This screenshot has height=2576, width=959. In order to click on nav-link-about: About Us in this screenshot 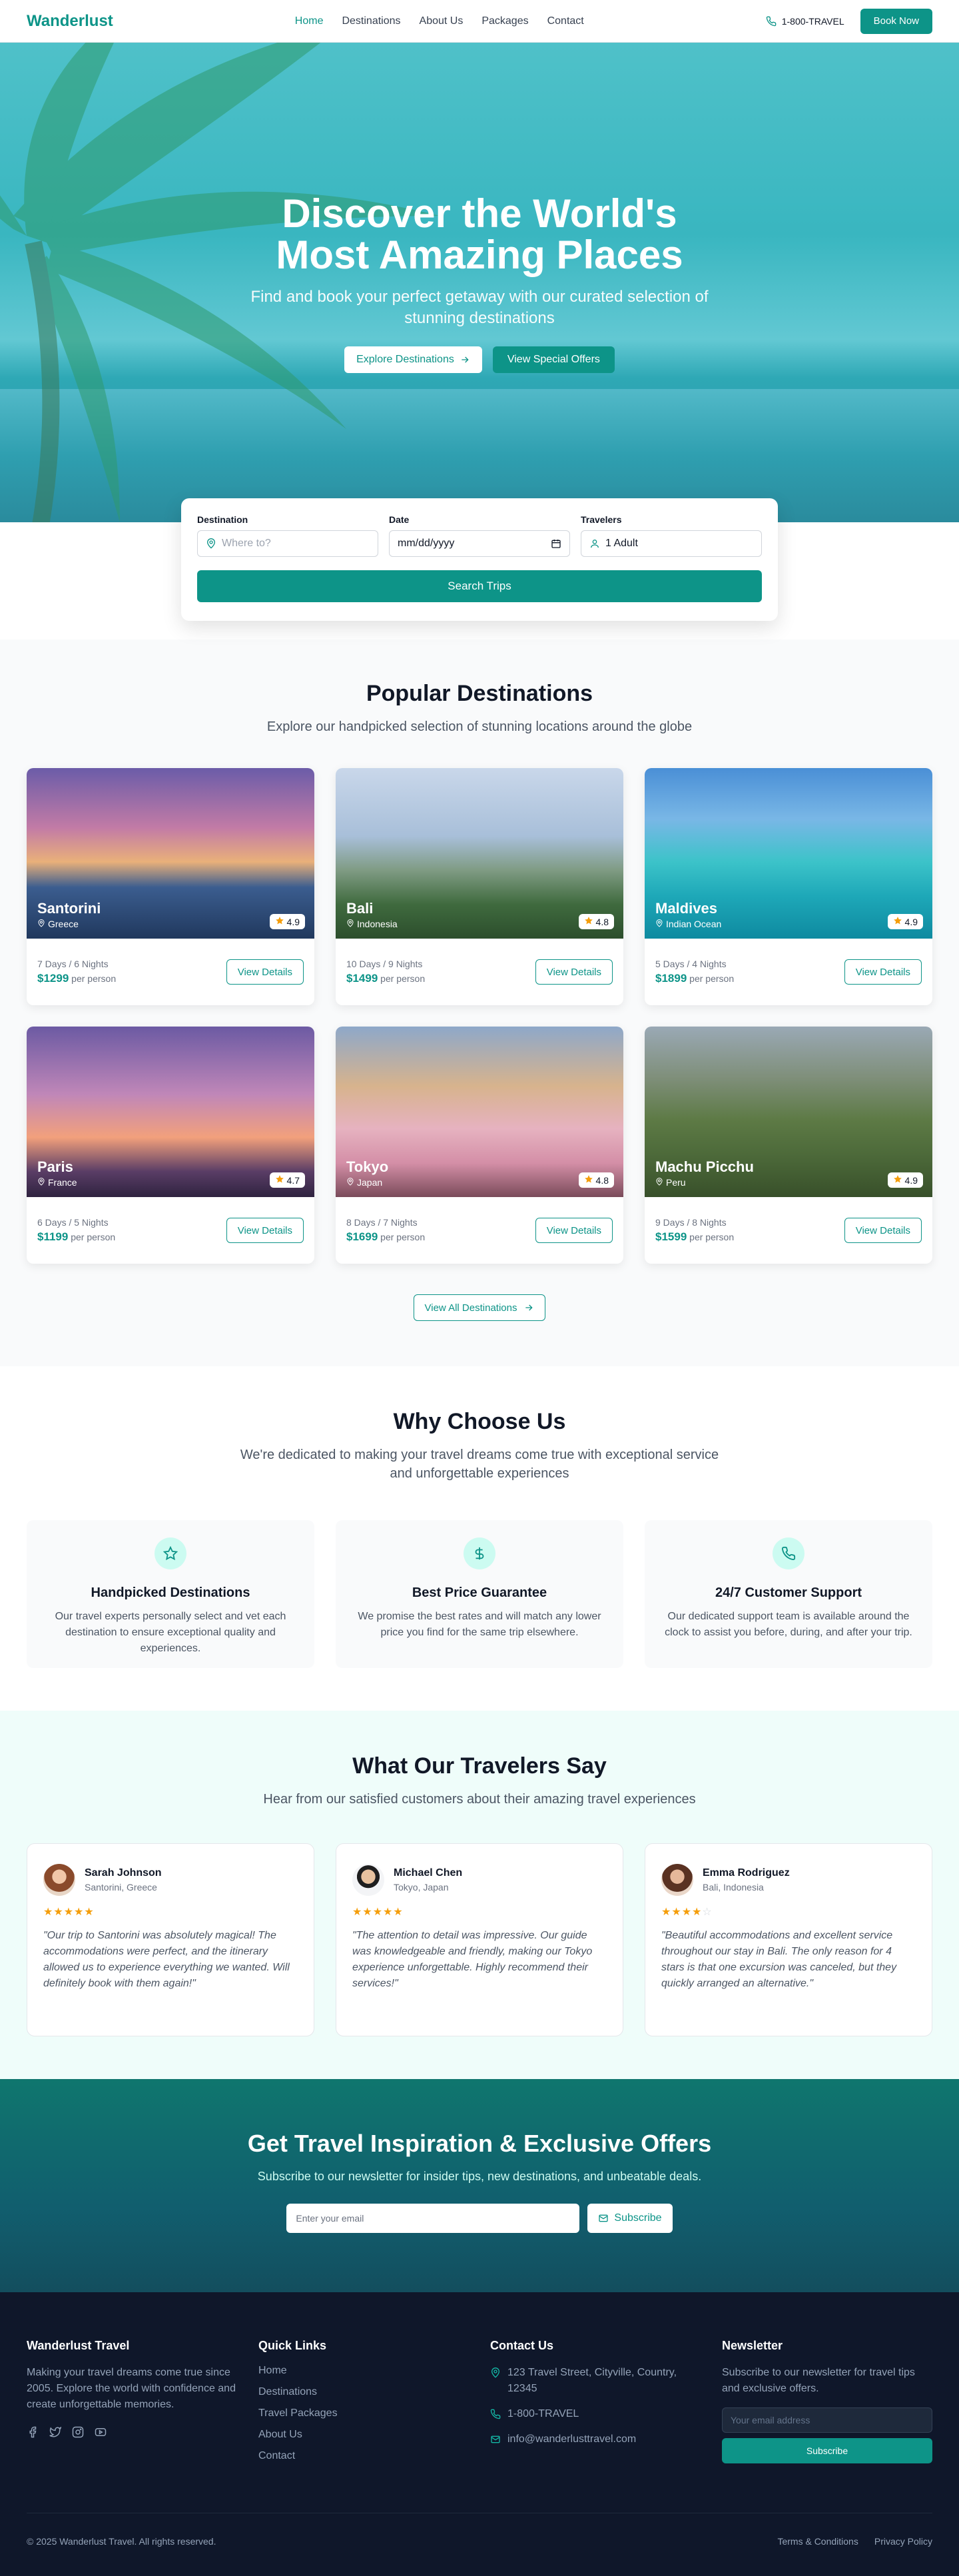, I will do `click(442, 21)`.